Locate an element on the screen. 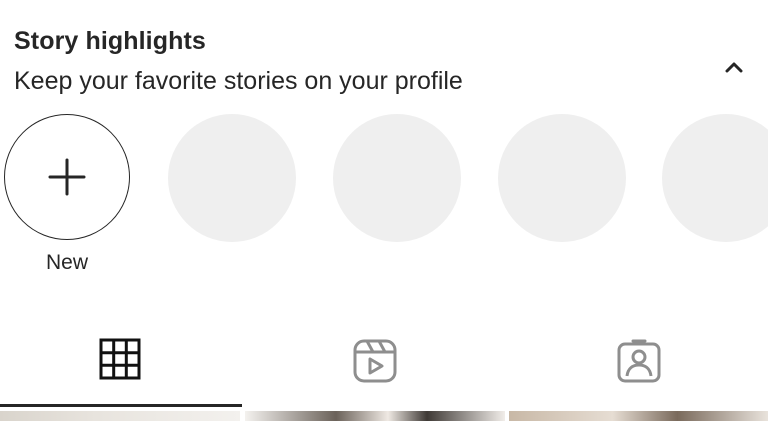  new-highlight-button is located at coordinates (67, 177).